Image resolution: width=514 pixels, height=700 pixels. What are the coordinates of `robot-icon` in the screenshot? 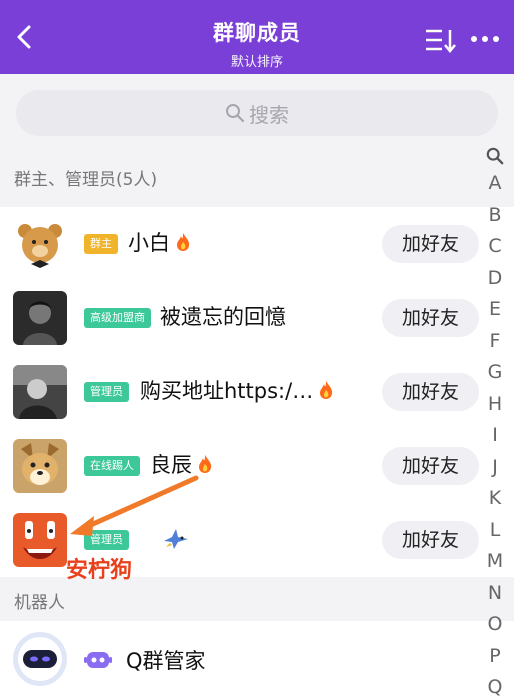 It's located at (98, 660).